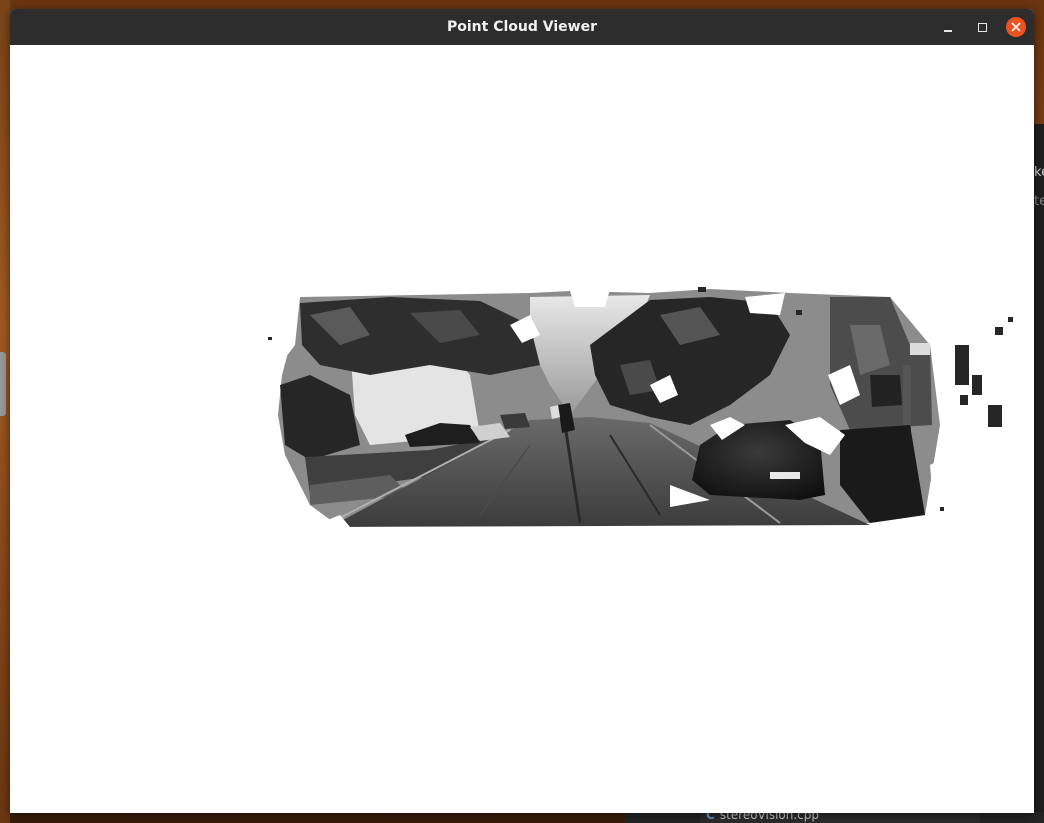 This screenshot has height=823, width=1044. Describe the element at coordinates (948, 27) in the screenshot. I see `minimize-button` at that location.